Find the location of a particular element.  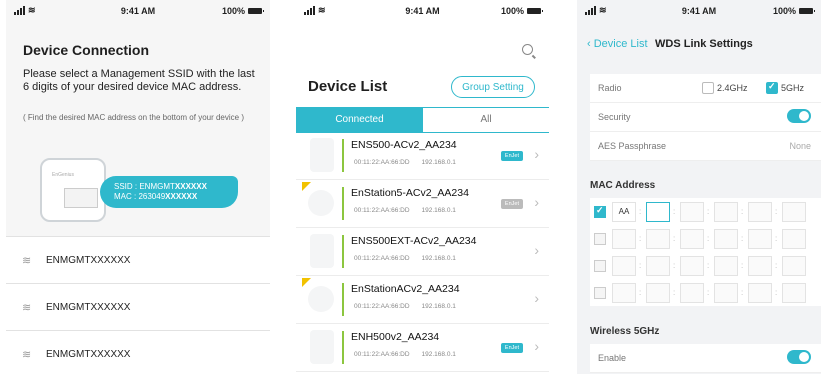

enable-toggle is located at coordinates (799, 357).